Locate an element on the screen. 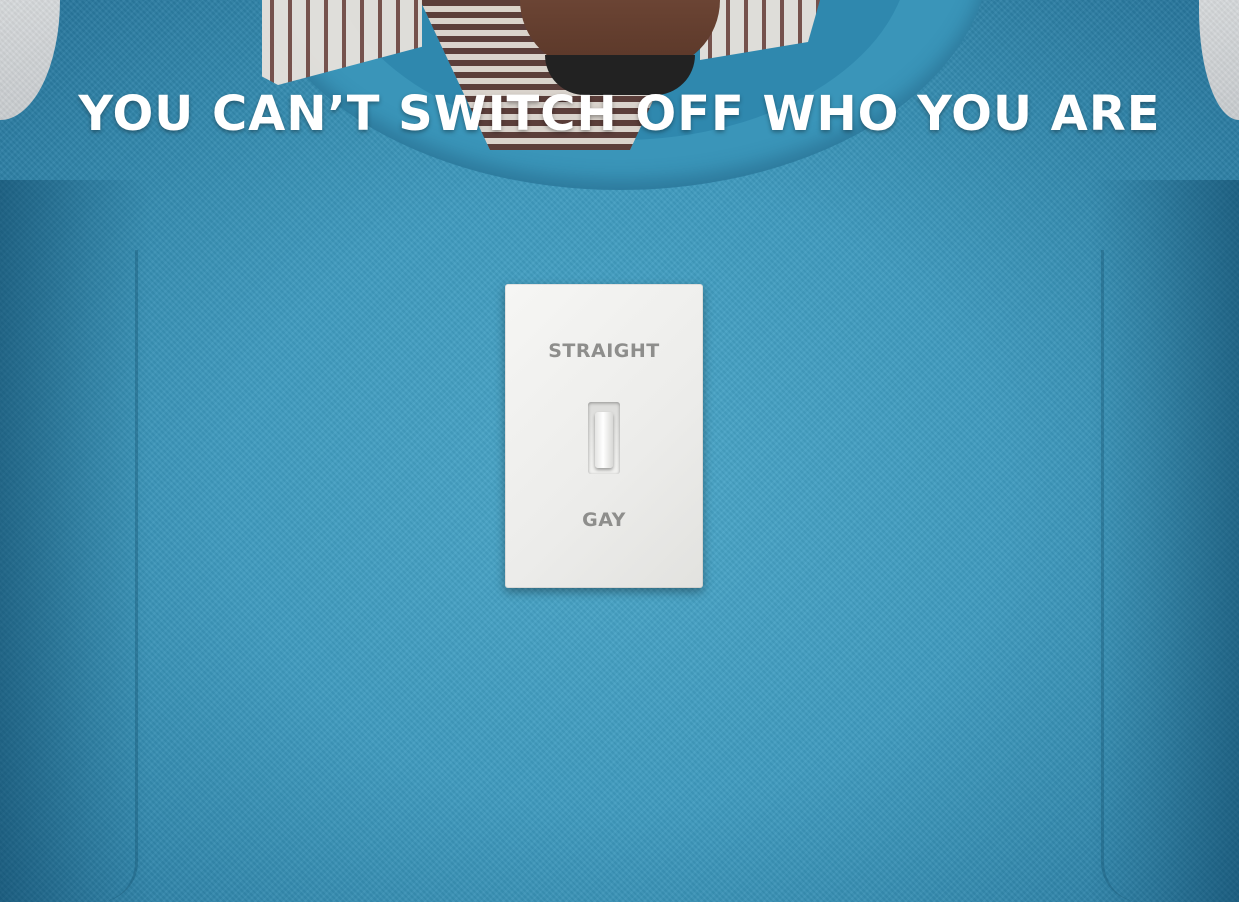 This screenshot has width=1239, height=902. toggle-slot is located at coordinates (604, 438).